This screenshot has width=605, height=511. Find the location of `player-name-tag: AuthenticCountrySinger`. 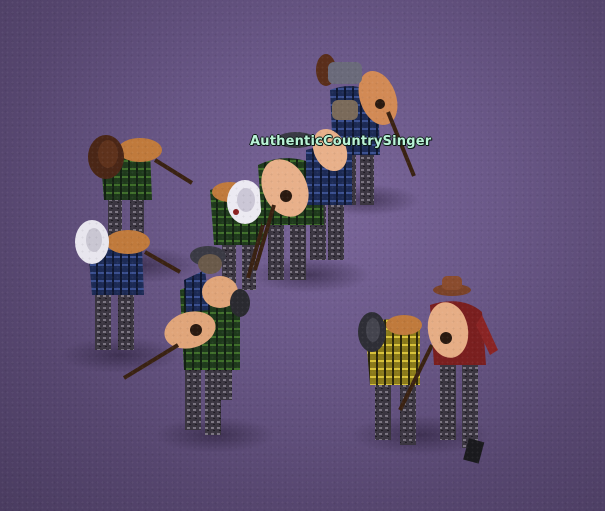

player-name-tag: AuthenticCountrySinger is located at coordinates (341, 141).